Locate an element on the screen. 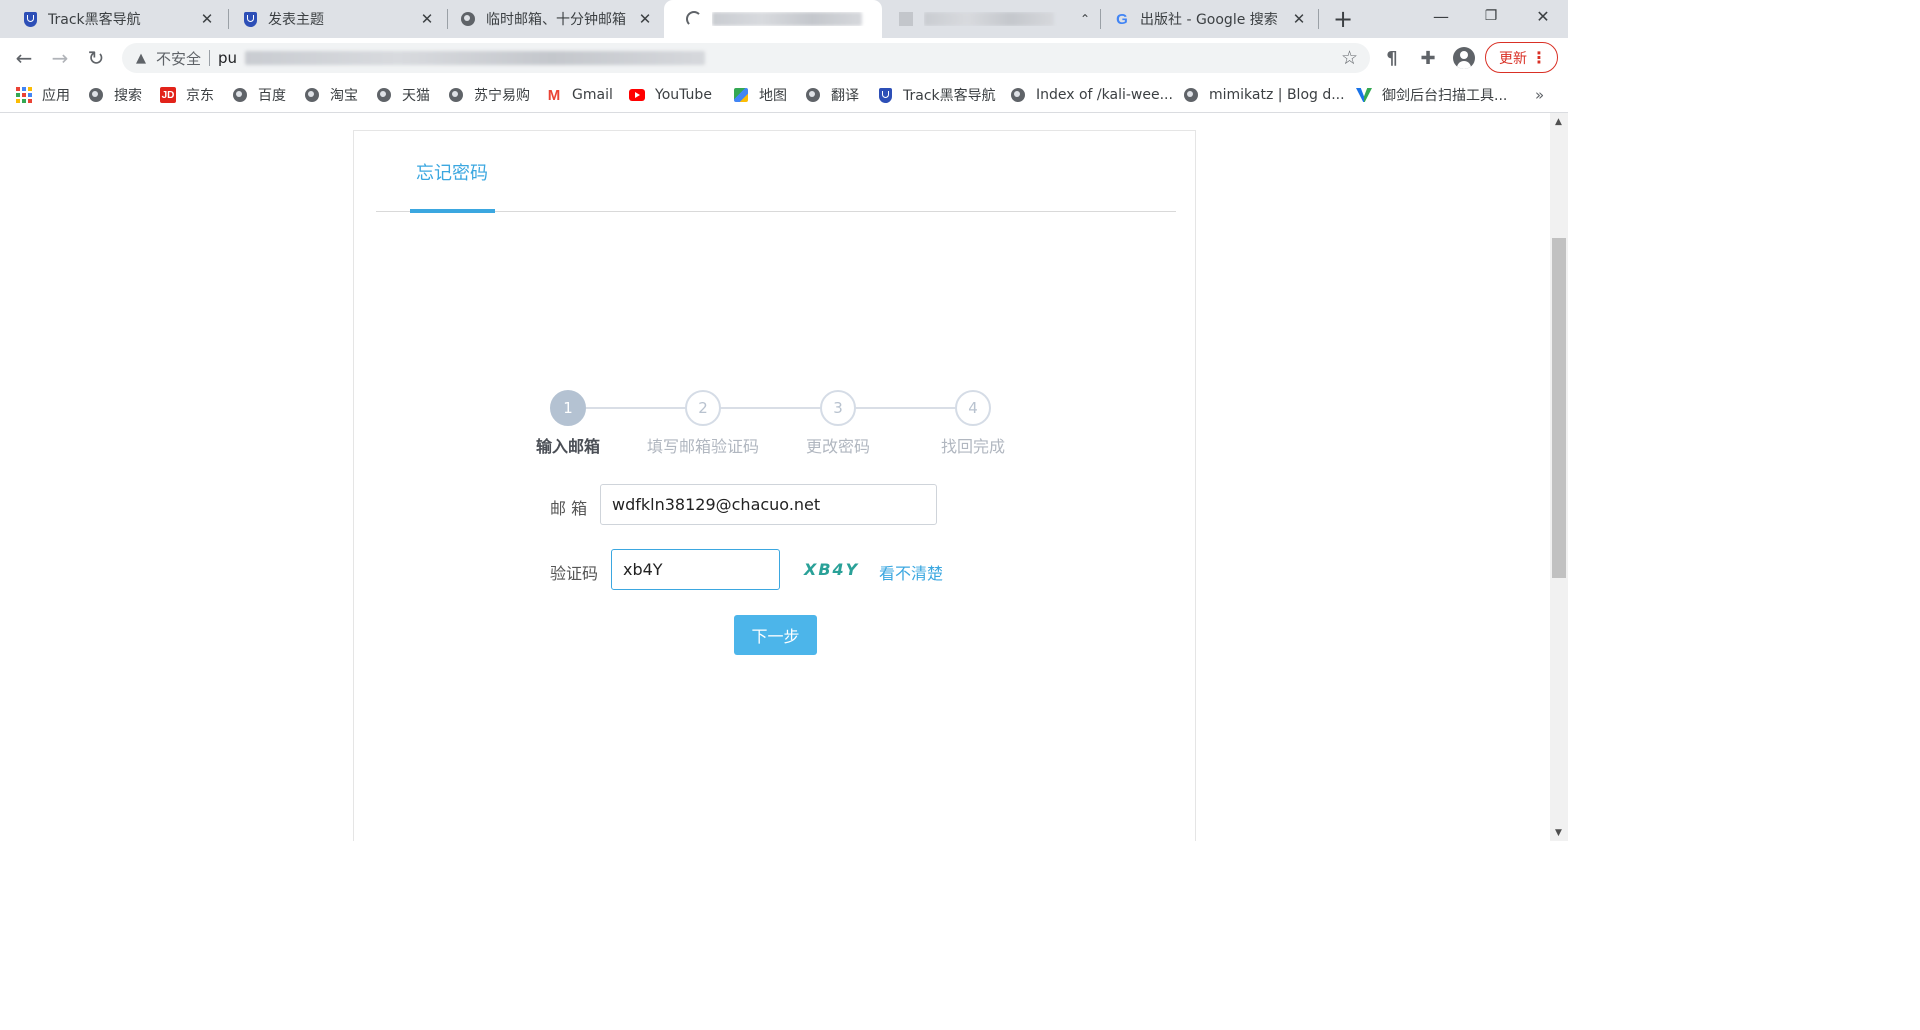  profile-avatar-icon is located at coordinates (1464, 58).